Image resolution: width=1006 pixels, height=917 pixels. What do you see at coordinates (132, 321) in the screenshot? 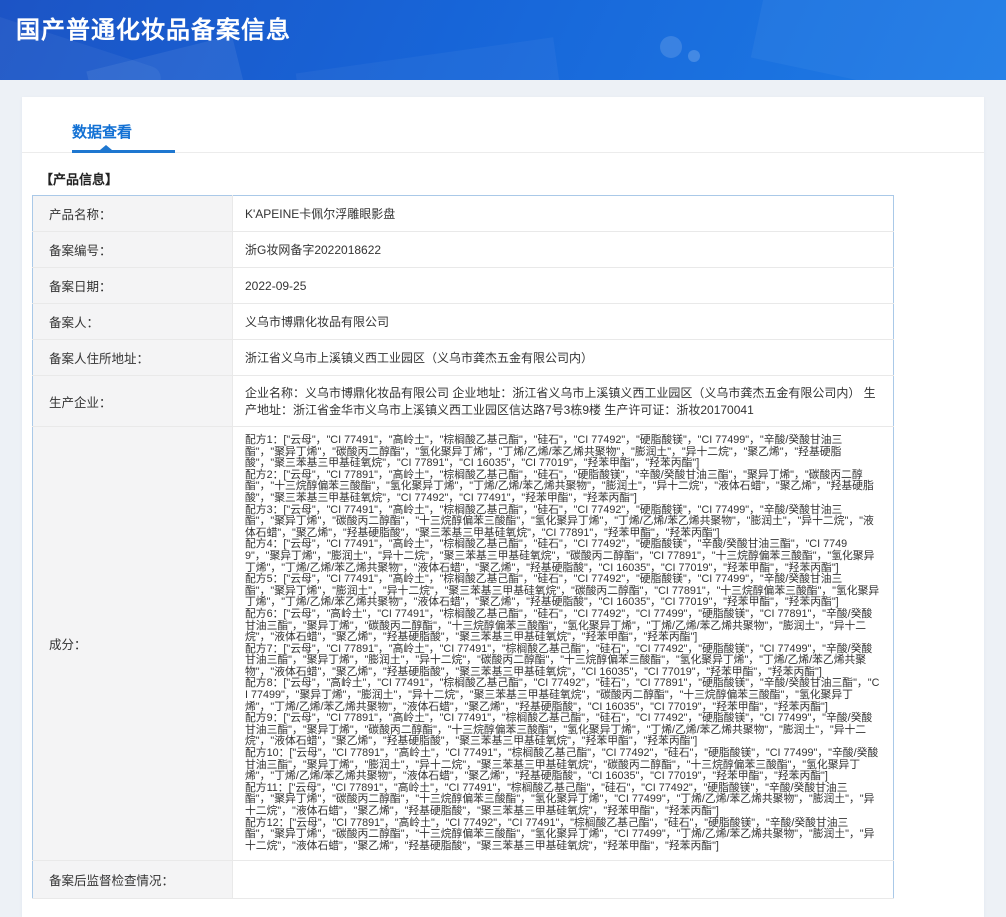
I see `row-label: 备案人：` at bounding box center [132, 321].